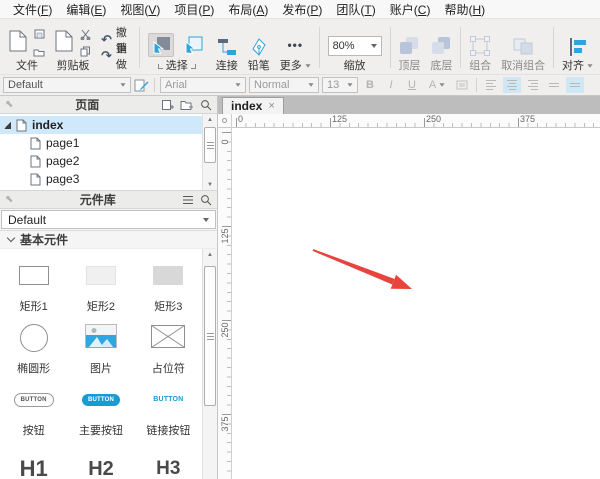 The image size is (600, 479). What do you see at coordinates (141, 85) in the screenshot?
I see `edit-style-icon` at bounding box center [141, 85].